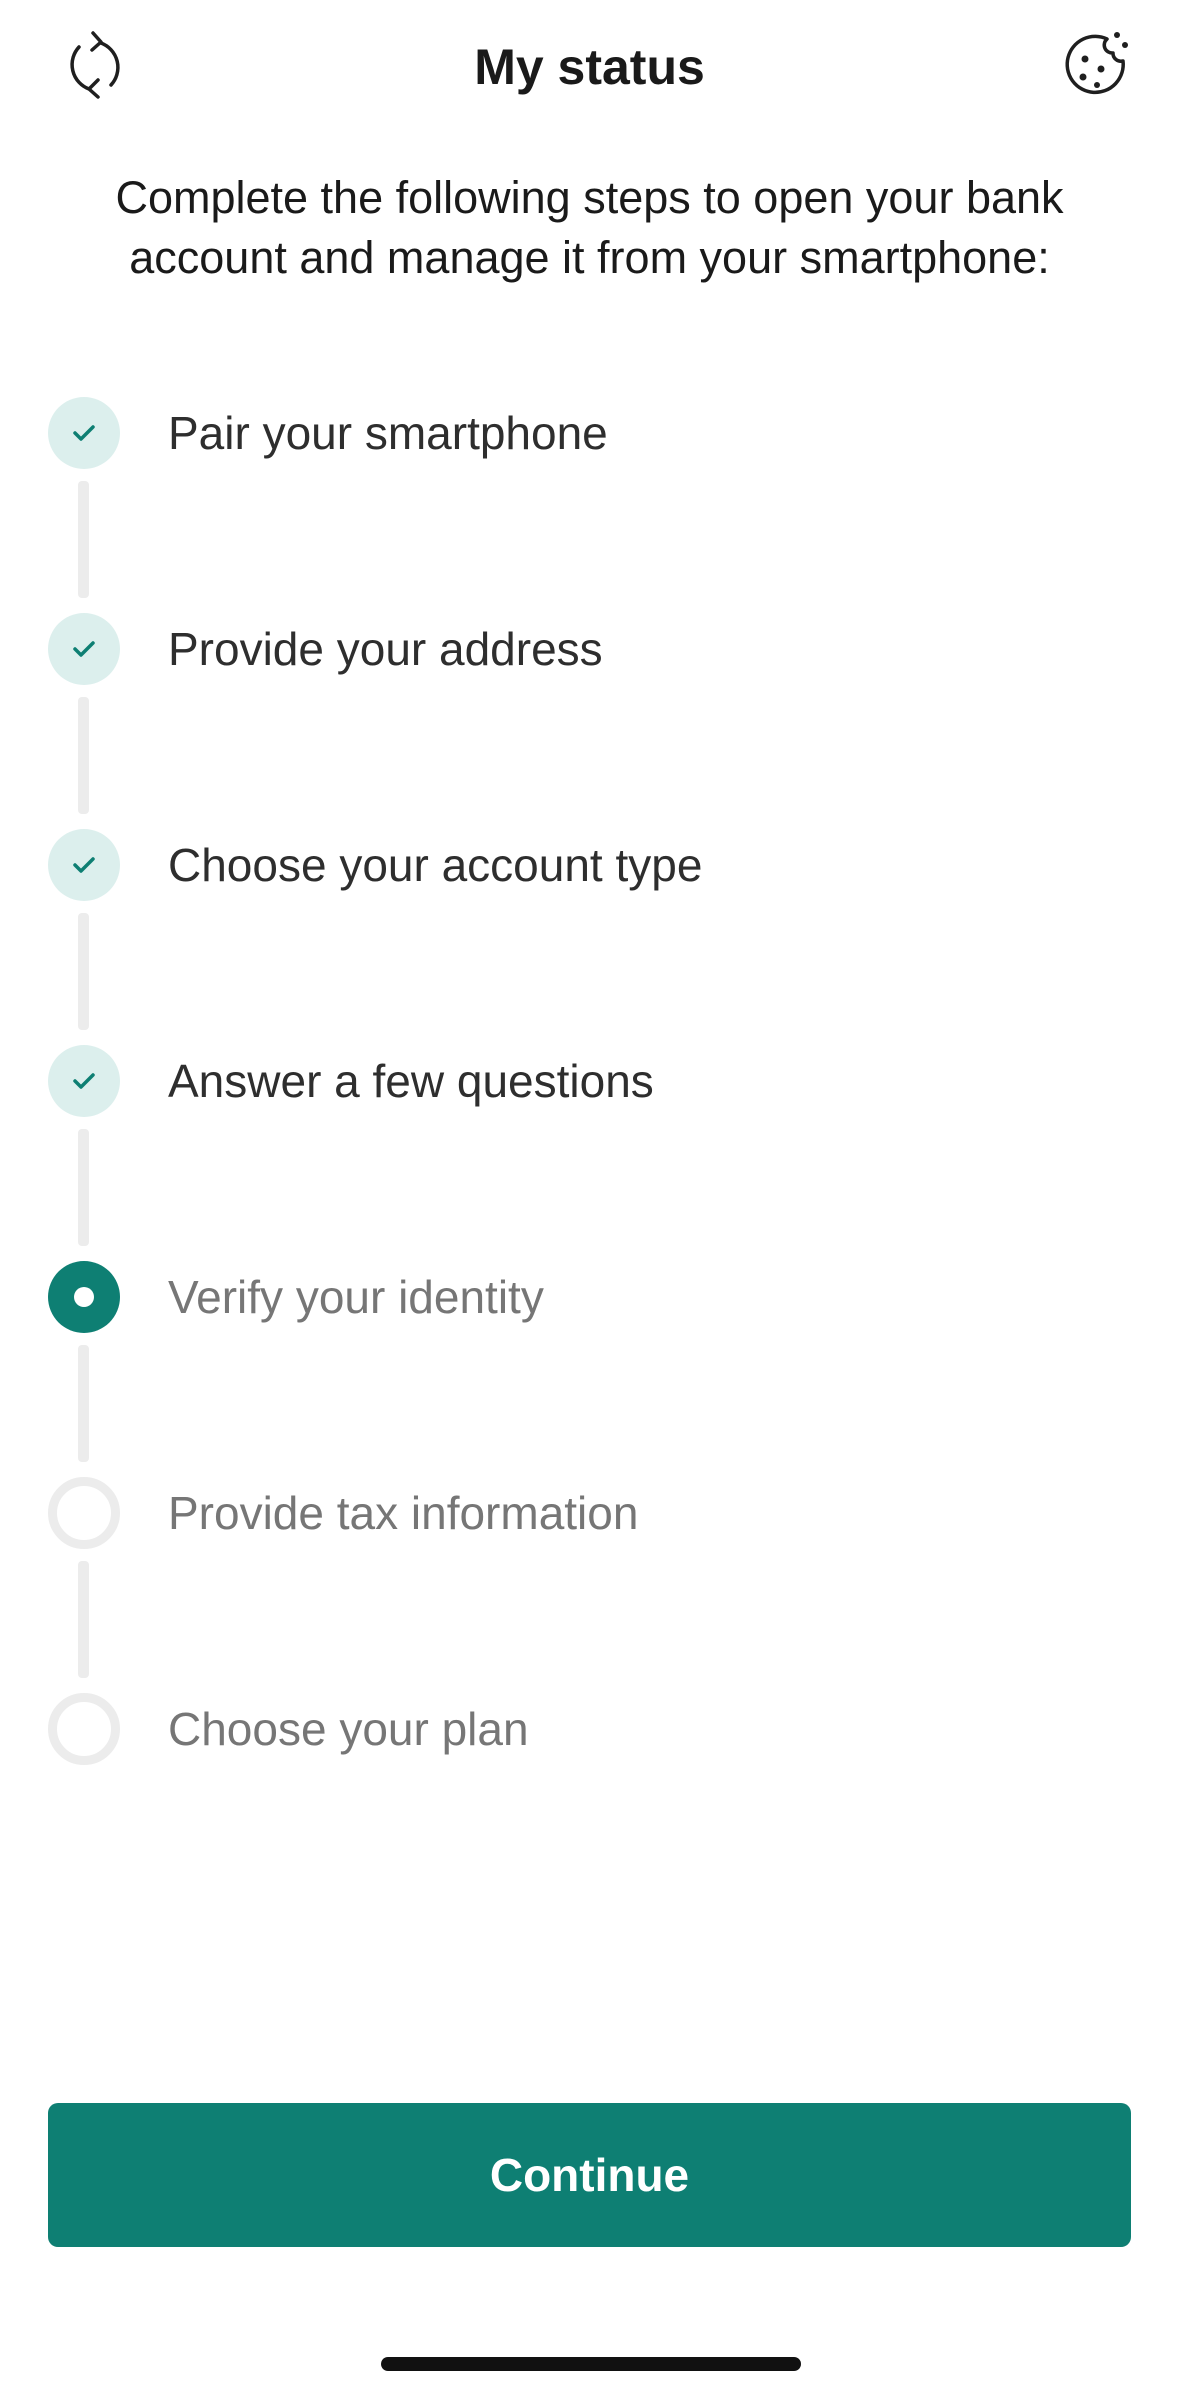 The image size is (1179, 2396). I want to click on current-dot-icon, so click(84, 1297).